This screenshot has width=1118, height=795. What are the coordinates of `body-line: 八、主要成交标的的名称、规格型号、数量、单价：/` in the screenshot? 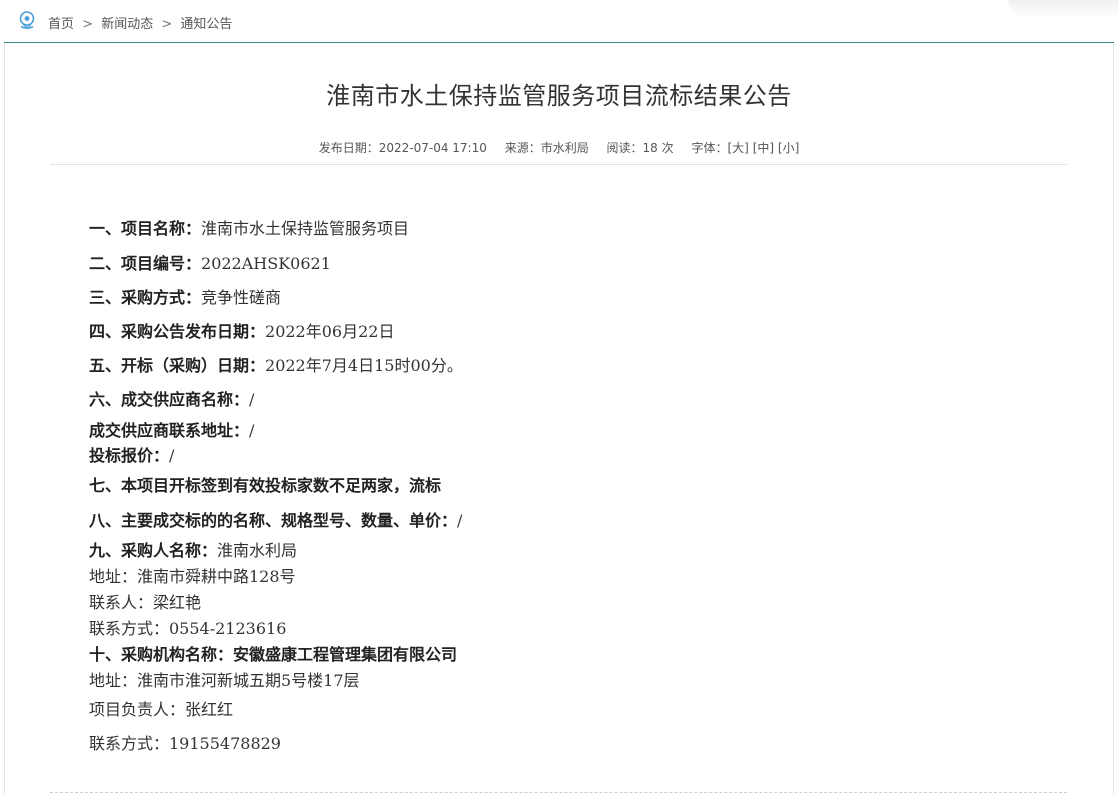 It's located at (275, 519).